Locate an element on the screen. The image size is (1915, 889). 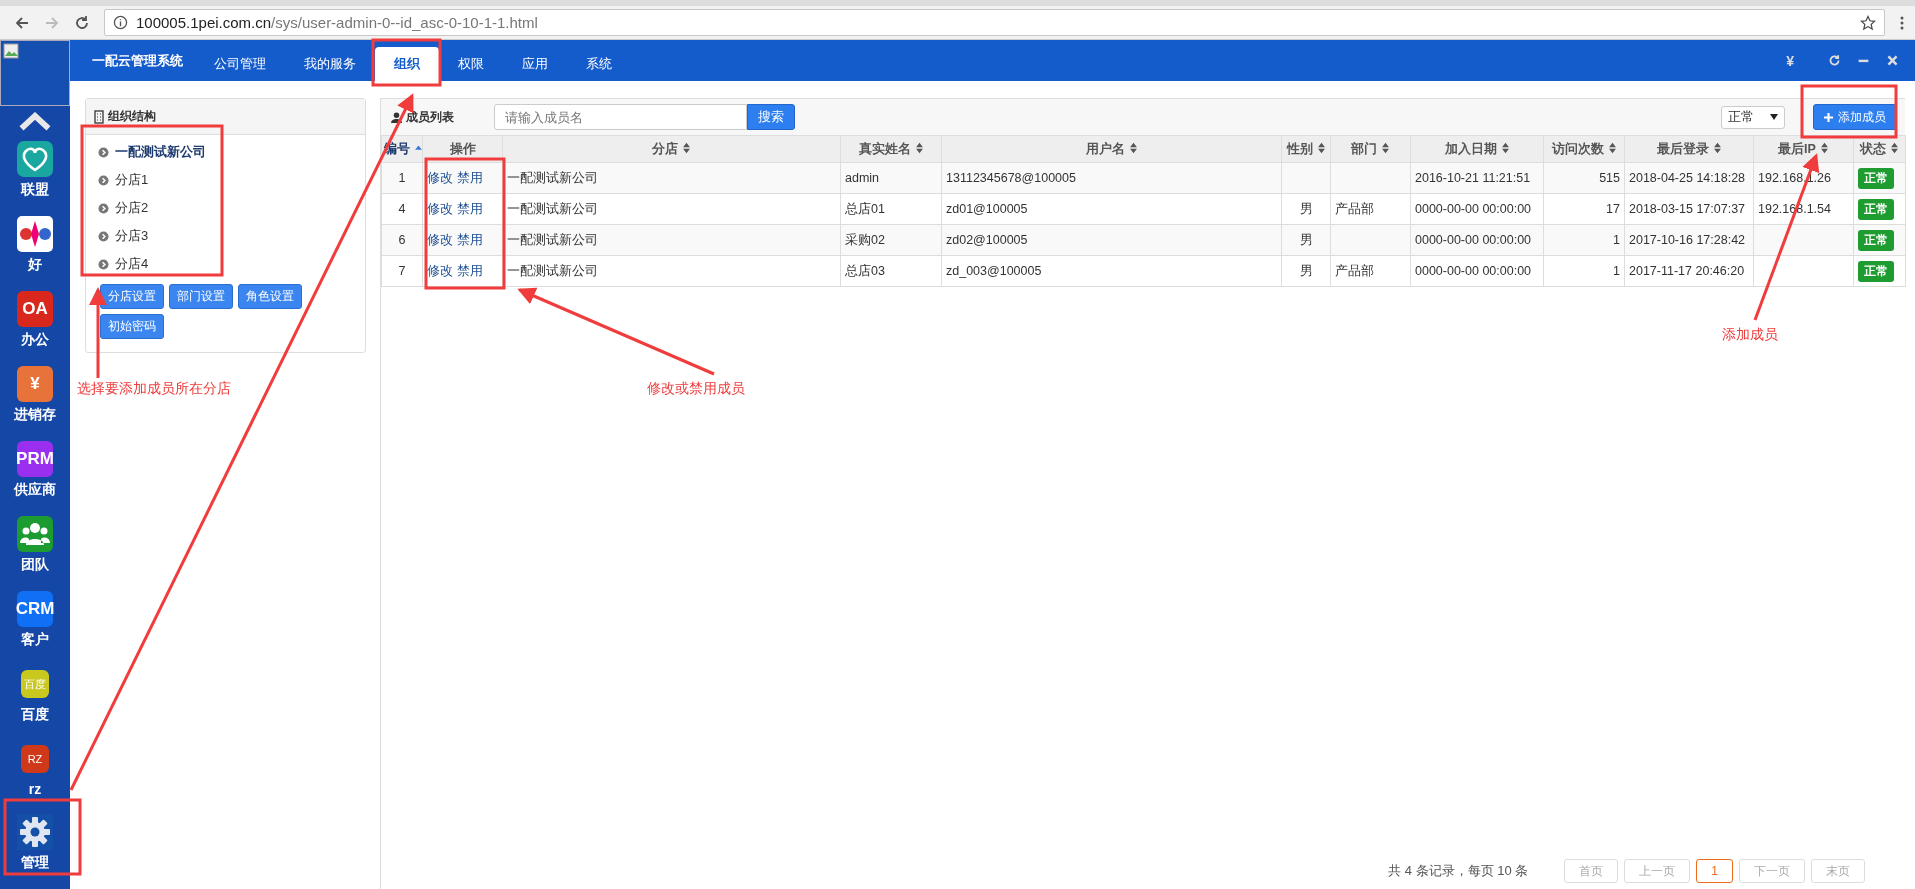
app-icon: OA is located at coordinates (35, 309).